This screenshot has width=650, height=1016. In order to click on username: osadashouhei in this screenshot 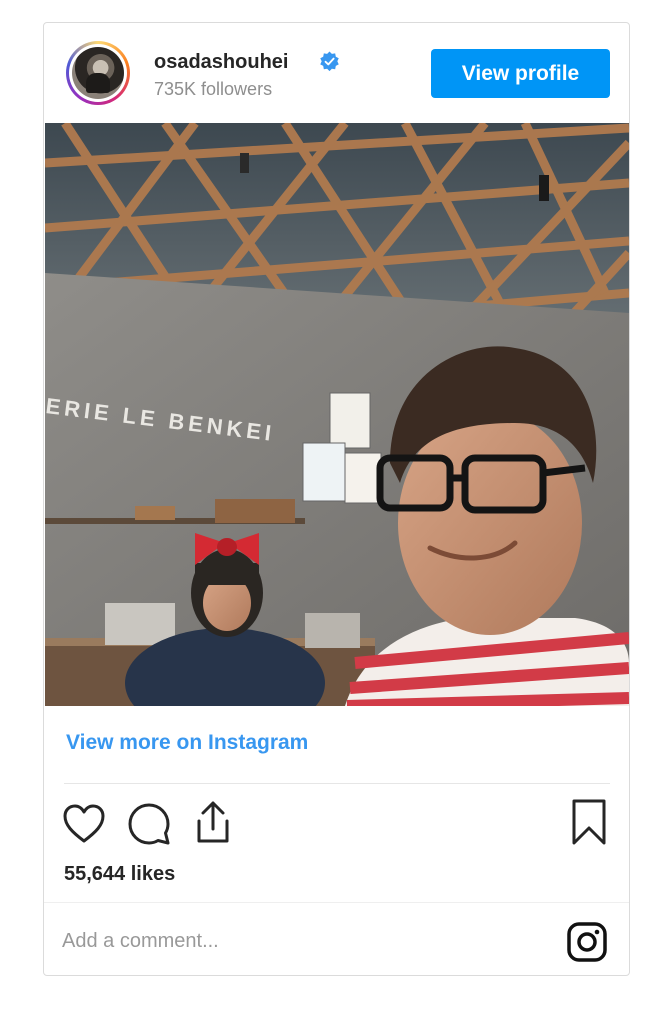, I will do `click(221, 62)`.